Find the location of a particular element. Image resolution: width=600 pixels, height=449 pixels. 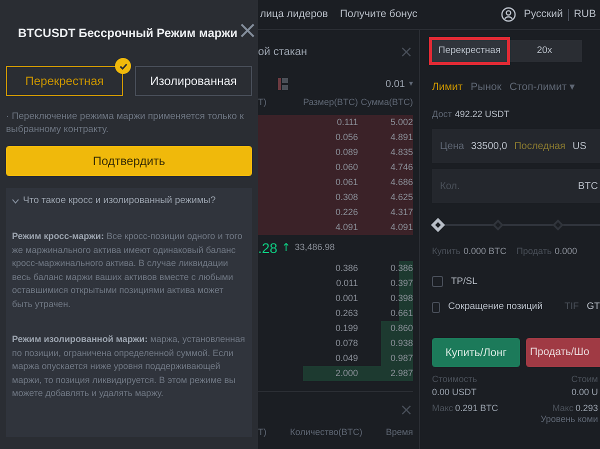

note-text: · Переключение режима маржи применяется только к выбранному контракту. is located at coordinates (125, 123).